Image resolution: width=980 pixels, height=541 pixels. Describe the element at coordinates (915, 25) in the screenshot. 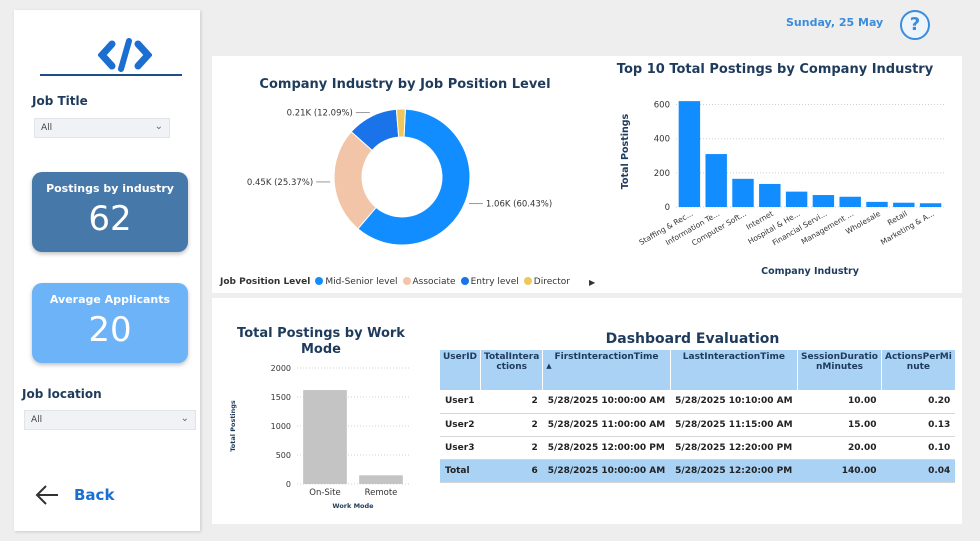

I see `help-button: ?` at that location.